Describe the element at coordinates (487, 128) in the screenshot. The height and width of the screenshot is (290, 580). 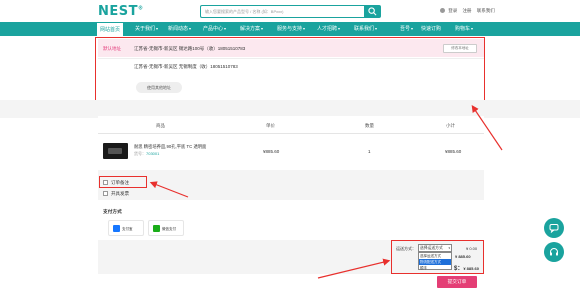
I see `arrow-to-address` at that location.